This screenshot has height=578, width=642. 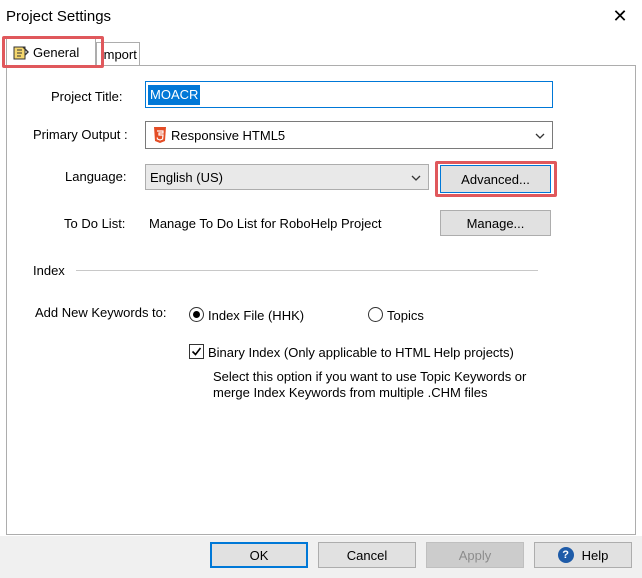 What do you see at coordinates (565, 555) in the screenshot?
I see `help-icon: ?` at bounding box center [565, 555].